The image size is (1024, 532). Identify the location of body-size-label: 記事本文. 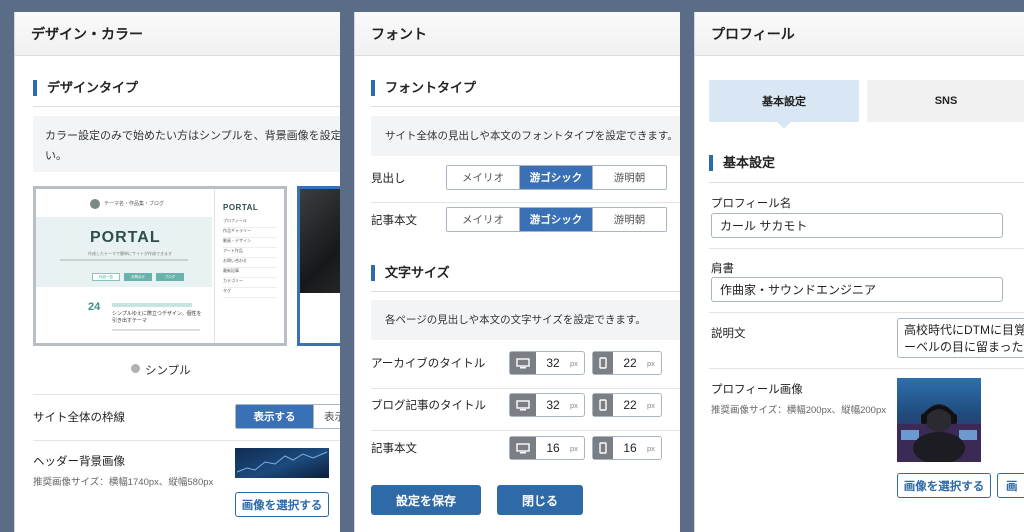
(394, 449).